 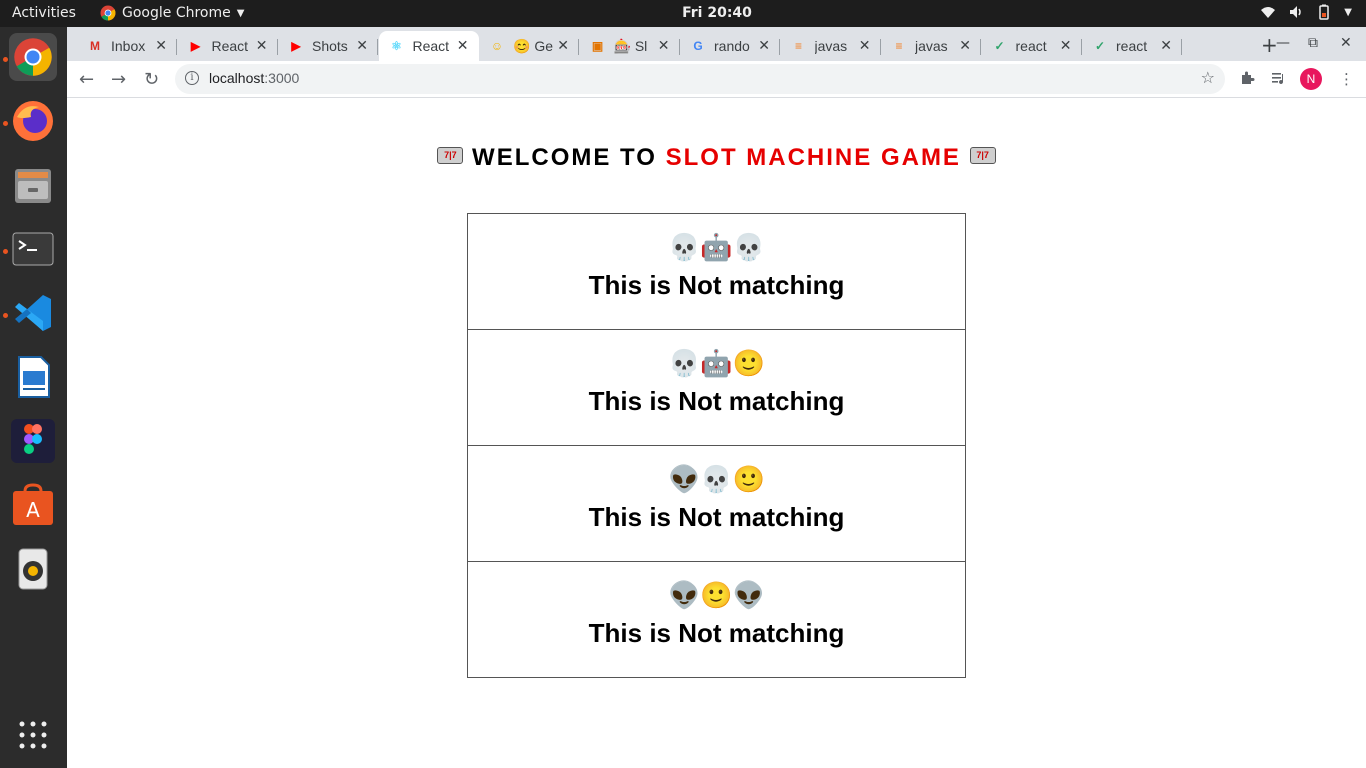 I want to click on slot-emojis: 👽💀🙂, so click(x=716, y=480).